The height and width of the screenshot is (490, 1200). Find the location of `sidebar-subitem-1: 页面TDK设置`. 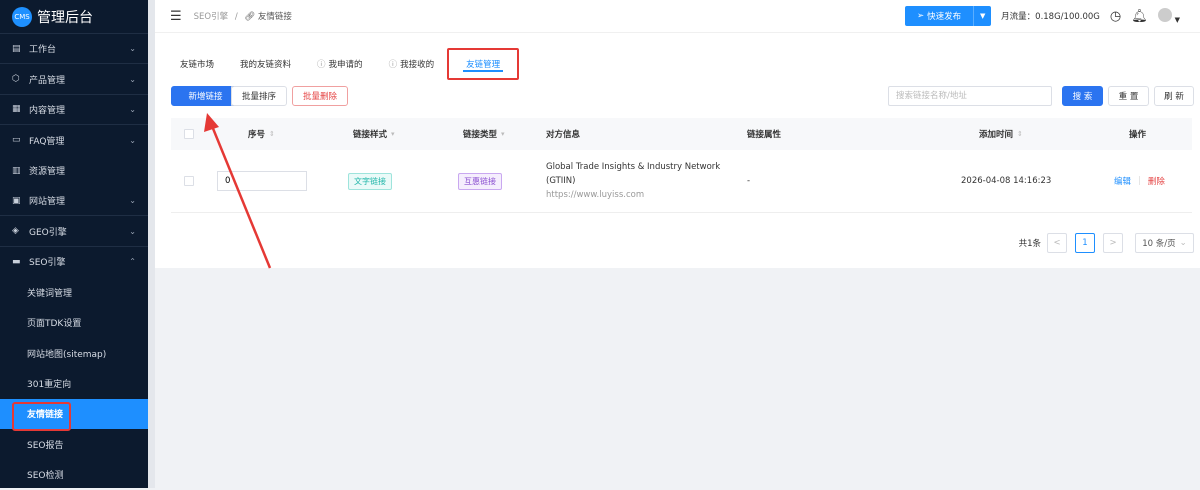

sidebar-subitem-1: 页面TDK设置 is located at coordinates (74, 323).